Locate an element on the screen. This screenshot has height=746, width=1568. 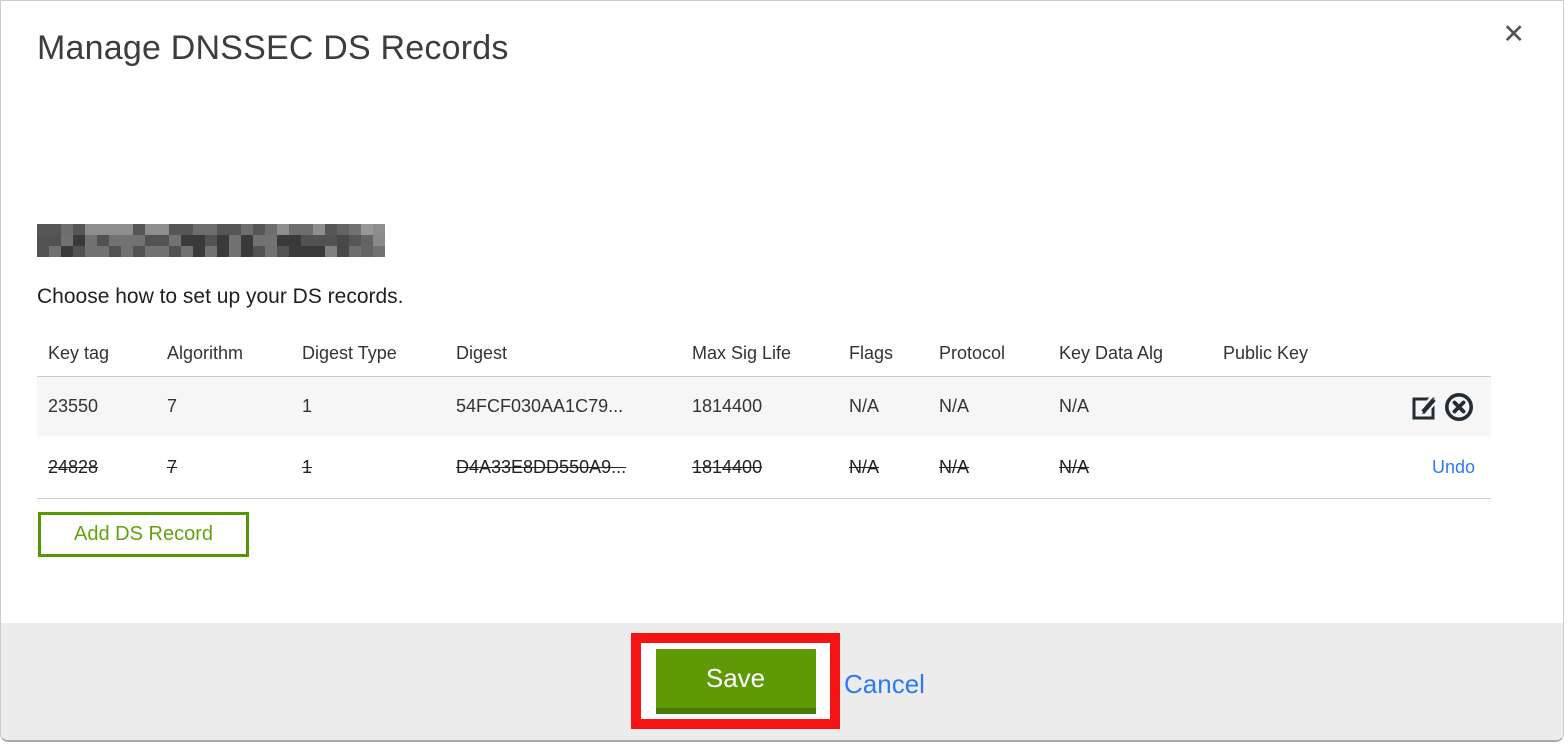
column-header: Protocol is located at coordinates (972, 353).